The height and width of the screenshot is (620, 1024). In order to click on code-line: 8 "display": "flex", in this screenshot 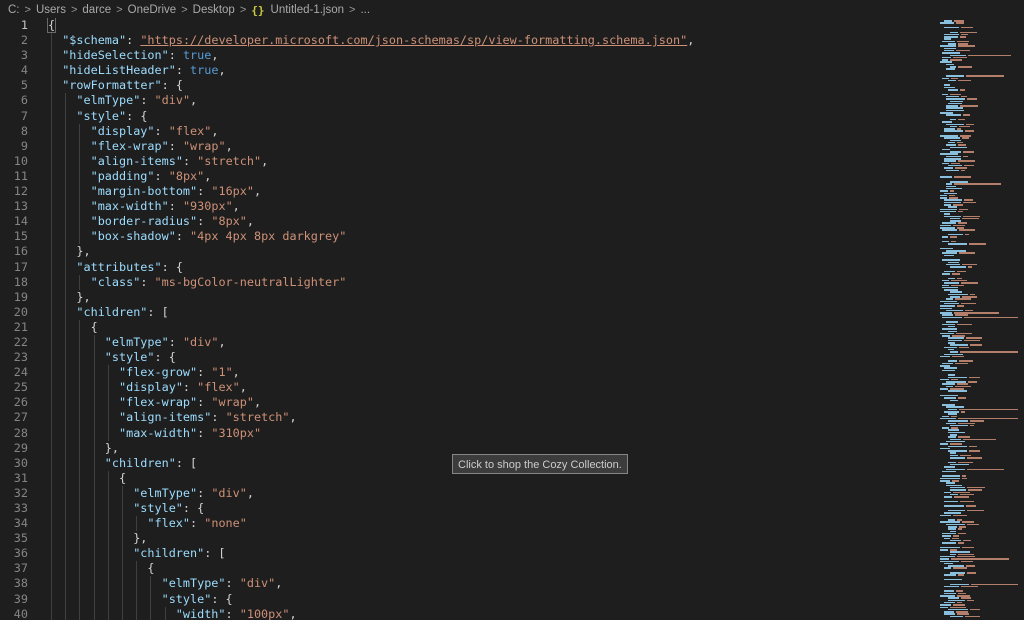, I will do `click(467, 131)`.